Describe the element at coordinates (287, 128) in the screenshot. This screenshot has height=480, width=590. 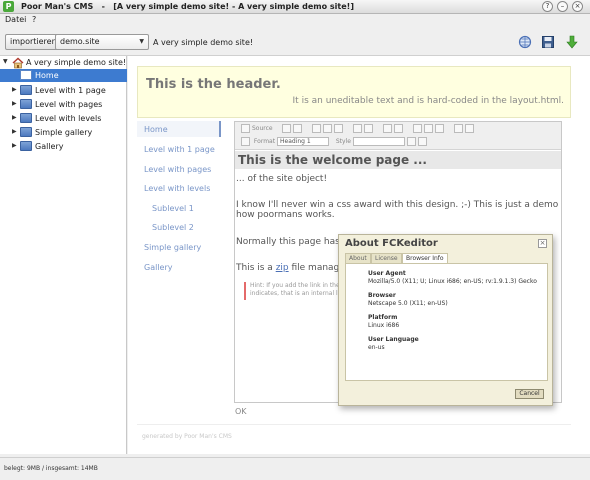
I see `undo-icon` at that location.